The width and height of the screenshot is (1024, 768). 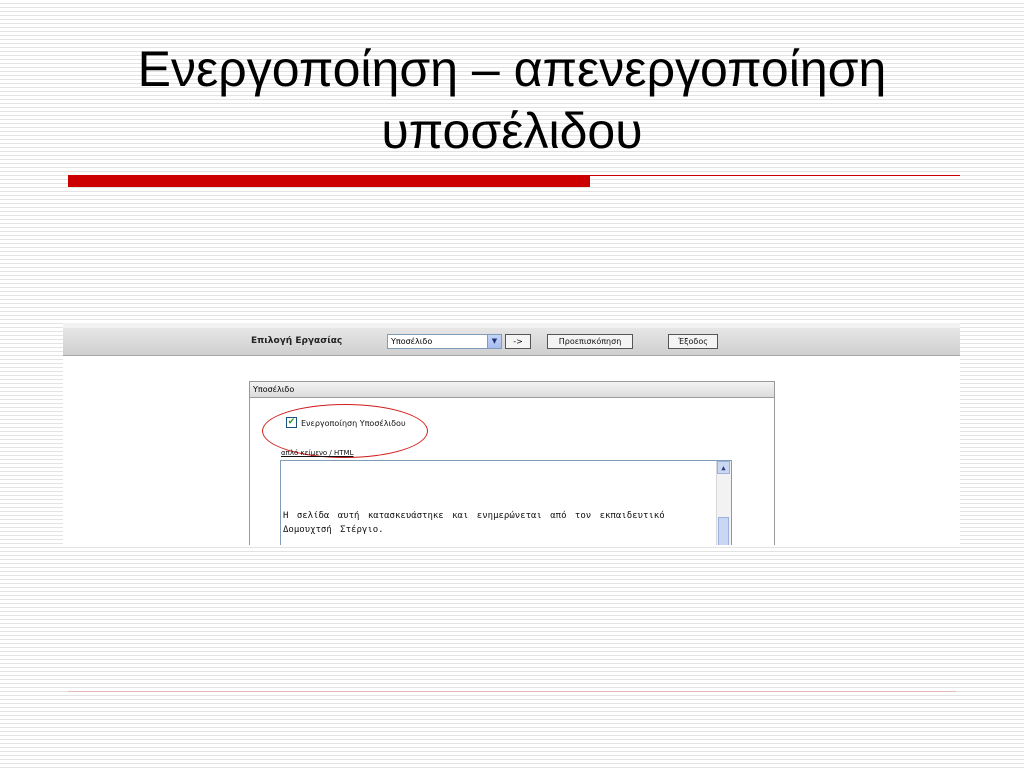 I want to click on task-label: Επιλογή Εργασίας, so click(x=297, y=341).